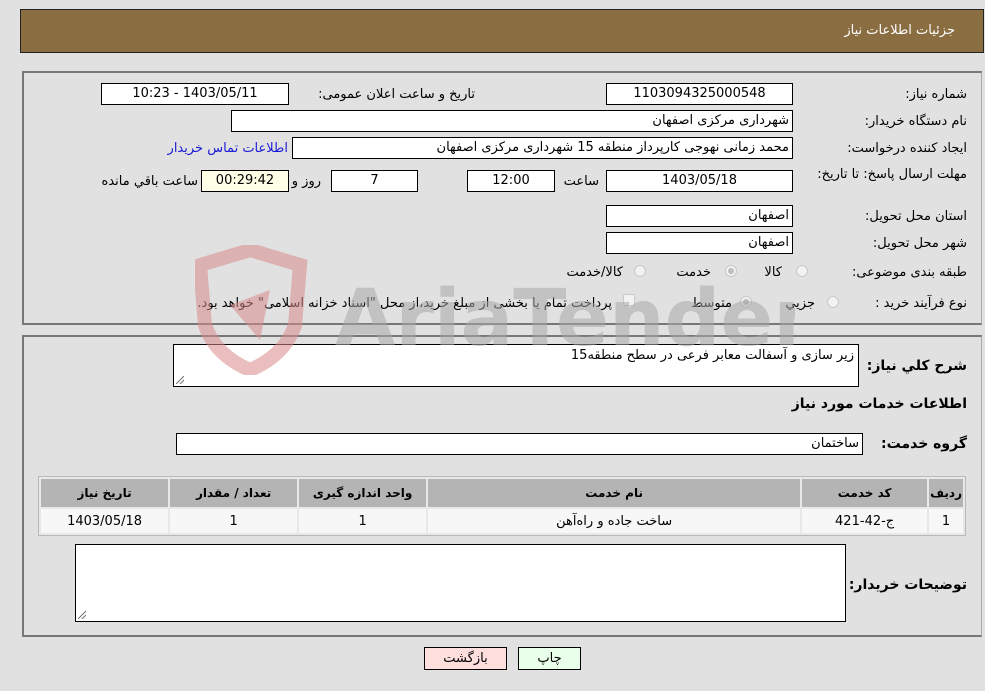  I want to click on deadline-date-field: 1403/05/18, so click(699, 181).